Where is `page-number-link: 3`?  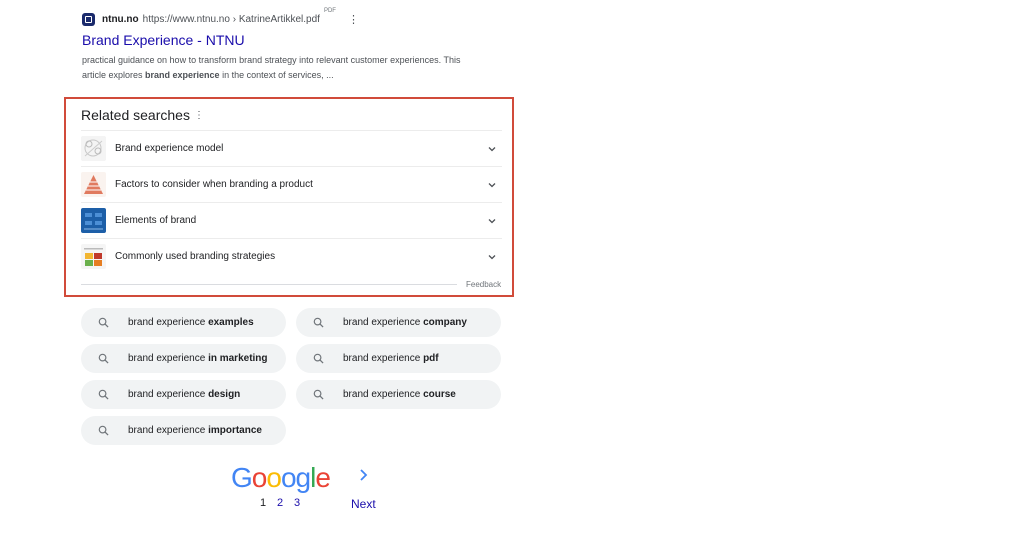 page-number-link: 3 is located at coordinates (297, 503).